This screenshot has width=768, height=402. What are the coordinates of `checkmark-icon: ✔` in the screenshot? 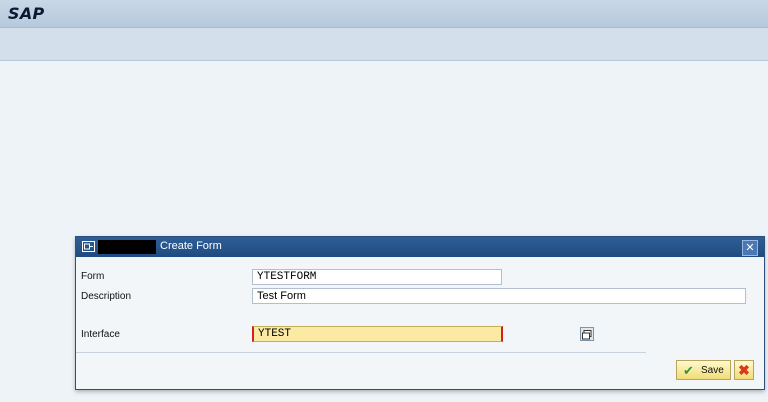 It's located at (688, 370).